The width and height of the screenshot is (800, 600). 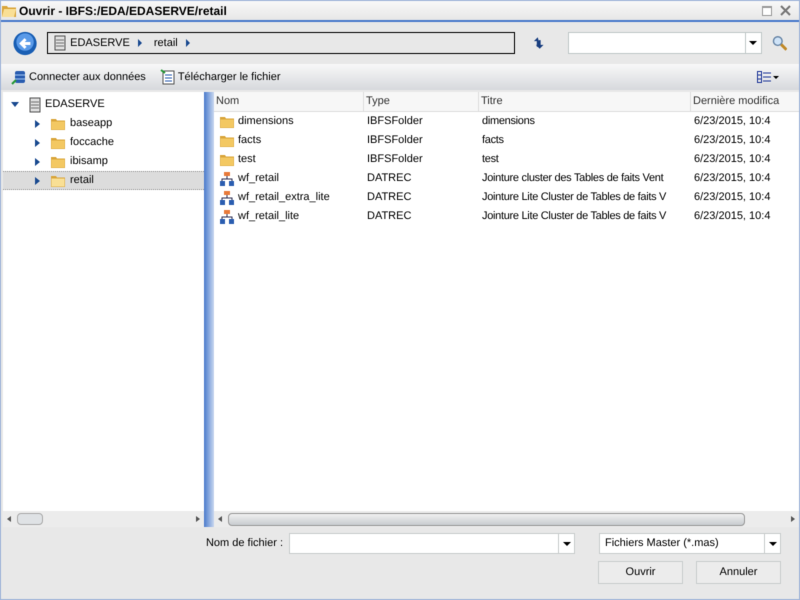 I want to click on search-field, so click(x=665, y=43).